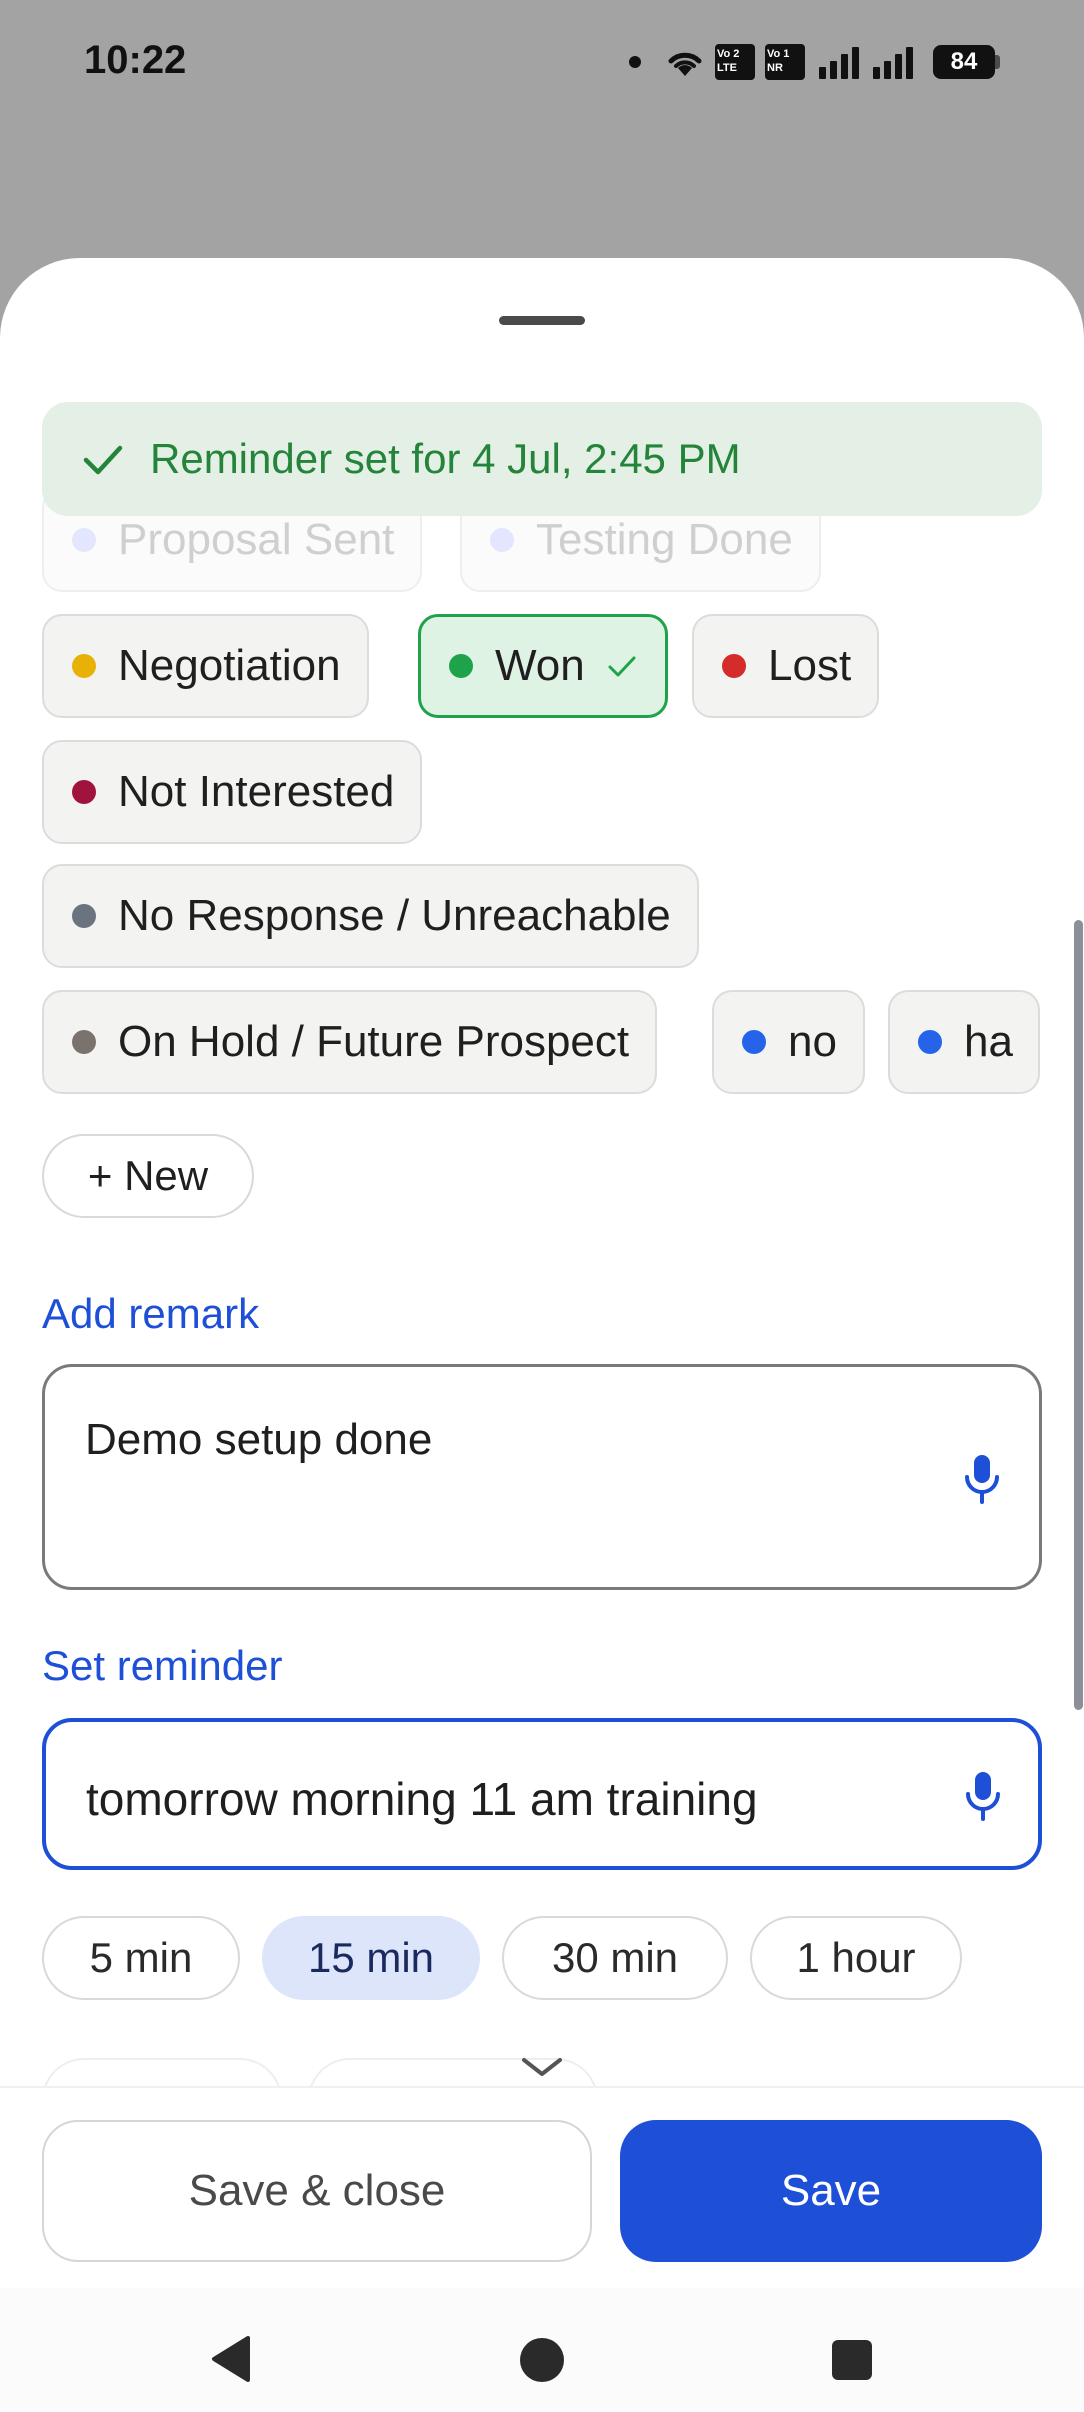  What do you see at coordinates (317, 2191) in the screenshot?
I see `save-and-close-button: Save & close` at bounding box center [317, 2191].